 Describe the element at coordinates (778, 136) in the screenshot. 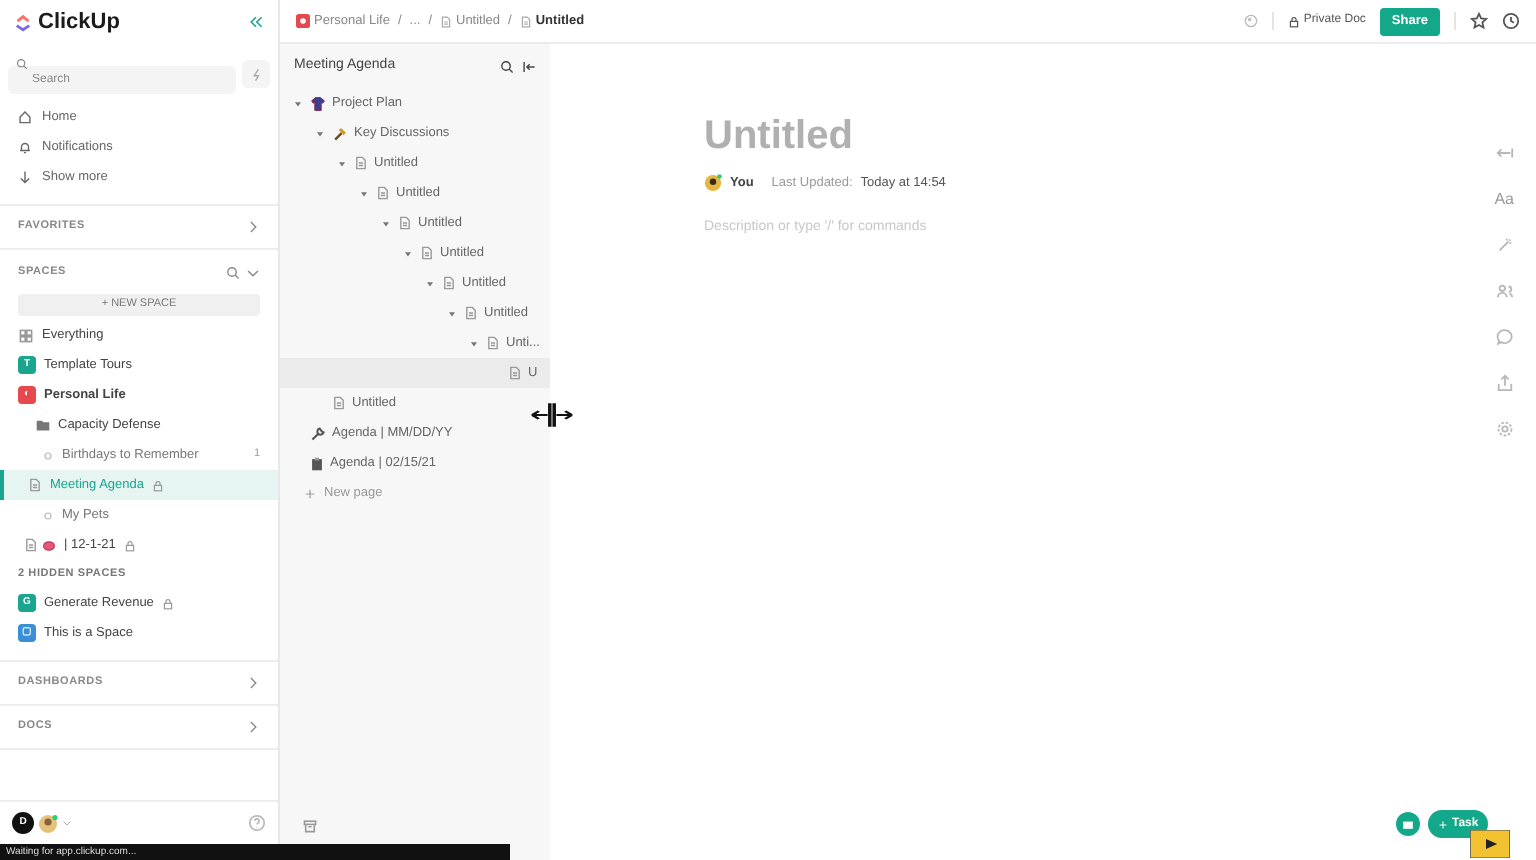

I see `doc-title: Untitled` at that location.